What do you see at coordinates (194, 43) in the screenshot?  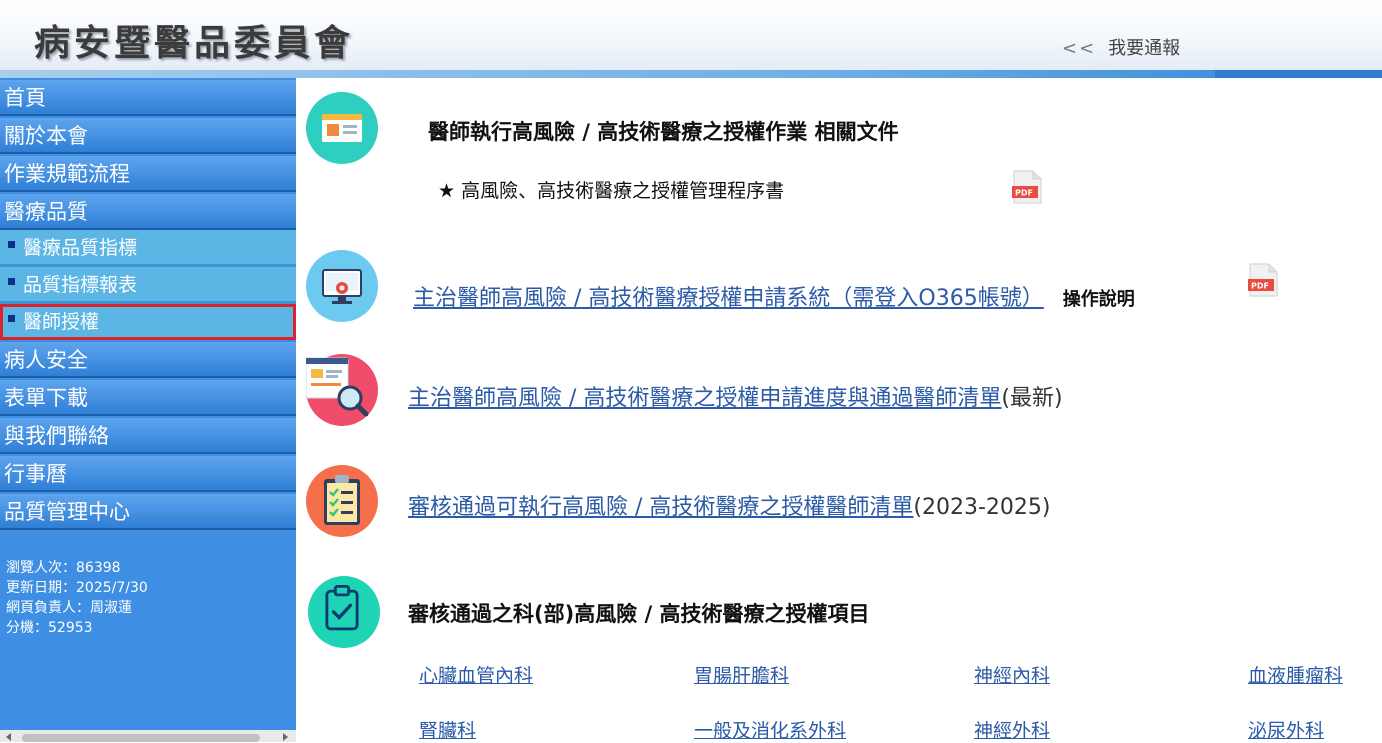 I see `site-title: 病安暨醫品委員會` at bounding box center [194, 43].